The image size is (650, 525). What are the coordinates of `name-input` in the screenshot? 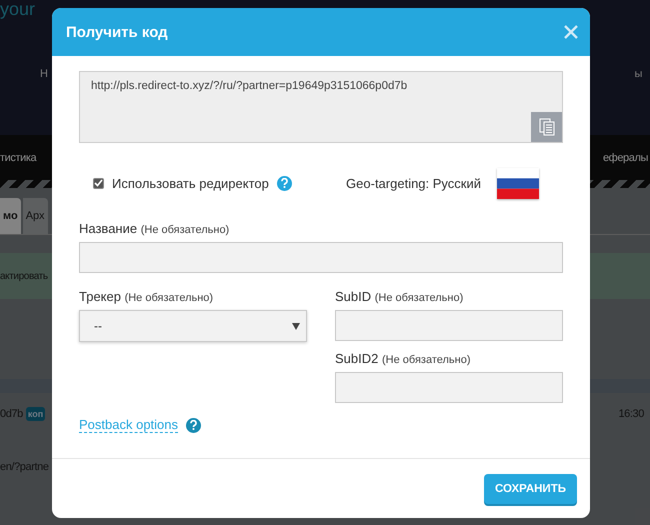 It's located at (321, 257).